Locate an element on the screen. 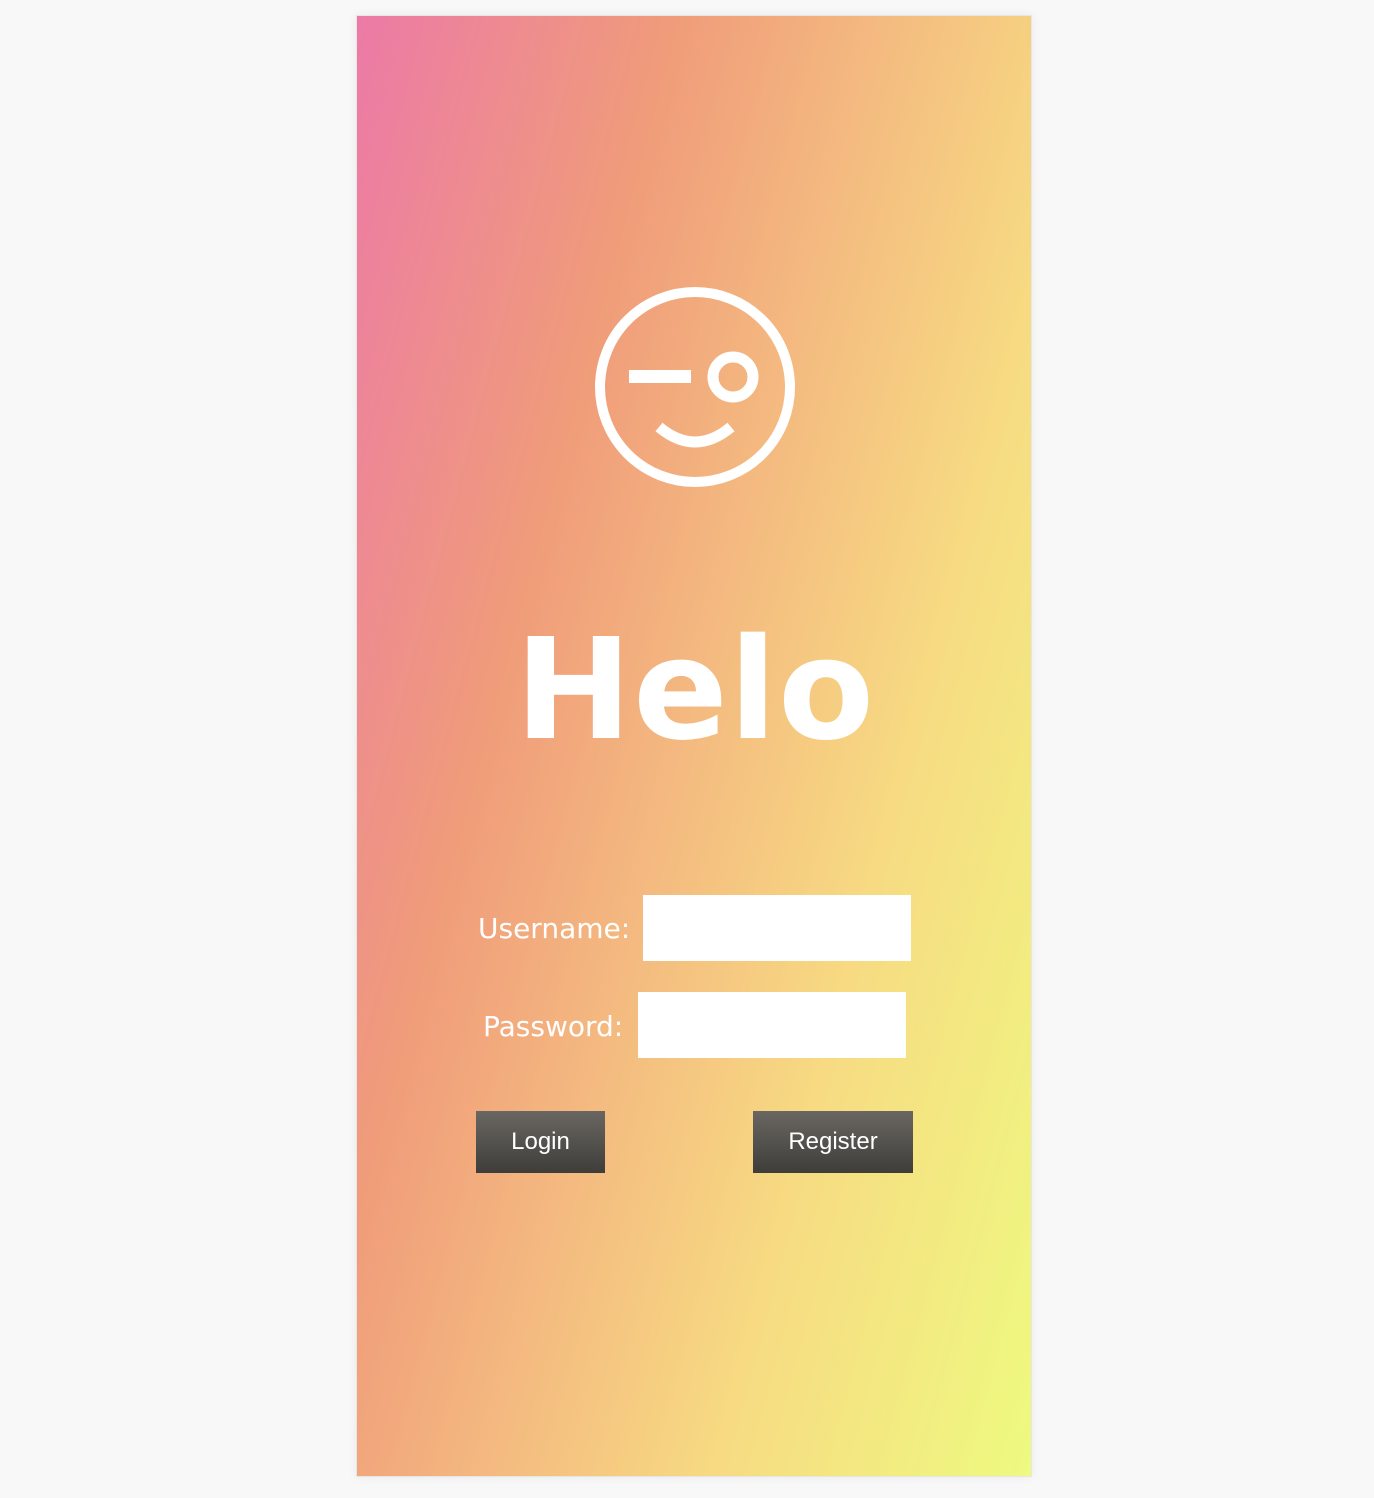 This screenshot has width=1374, height=1498. username-input is located at coordinates (777, 928).